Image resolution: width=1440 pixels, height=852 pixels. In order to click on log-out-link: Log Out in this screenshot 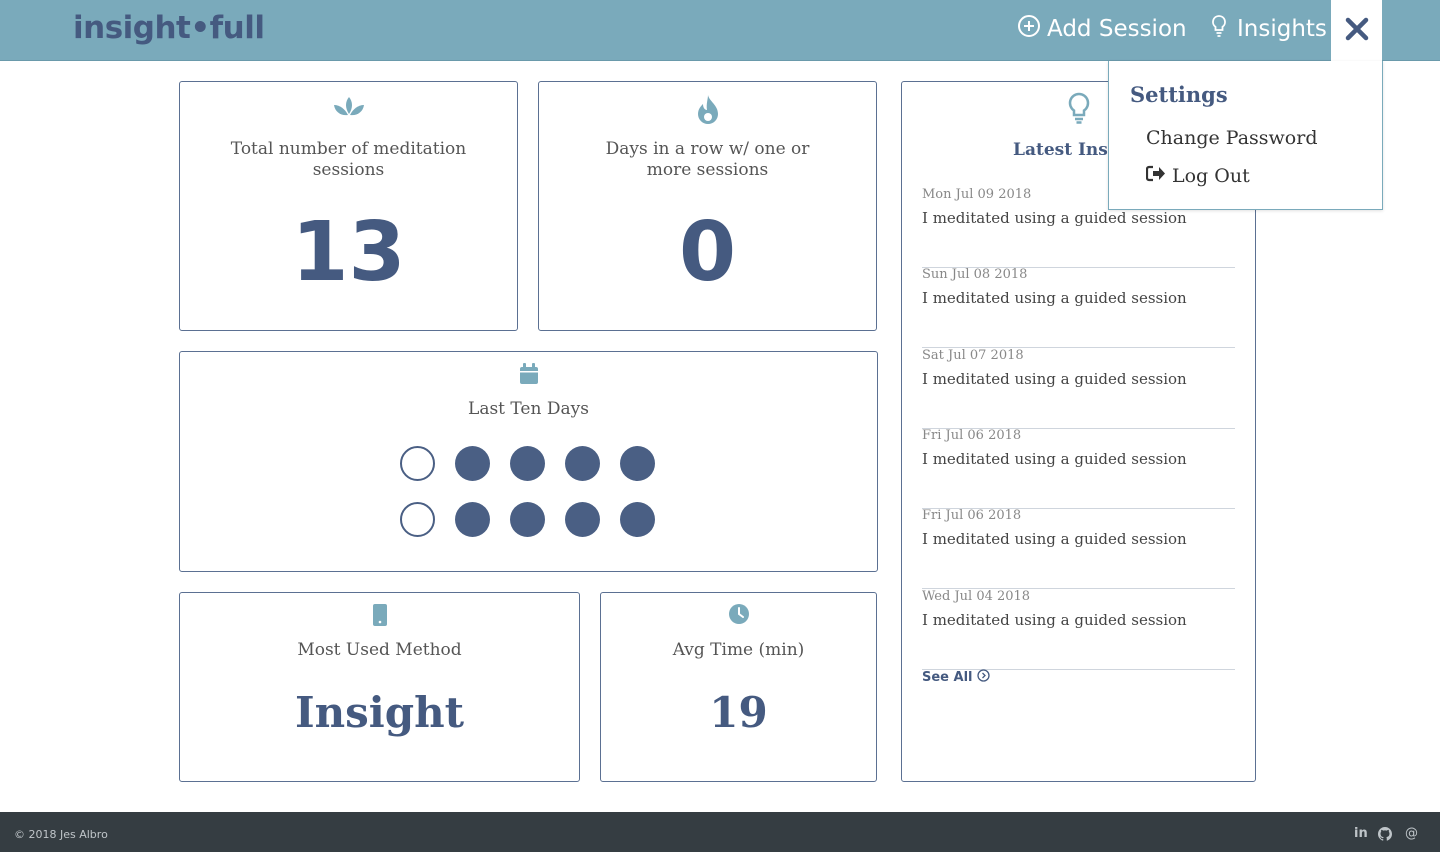, I will do `click(1197, 176)`.